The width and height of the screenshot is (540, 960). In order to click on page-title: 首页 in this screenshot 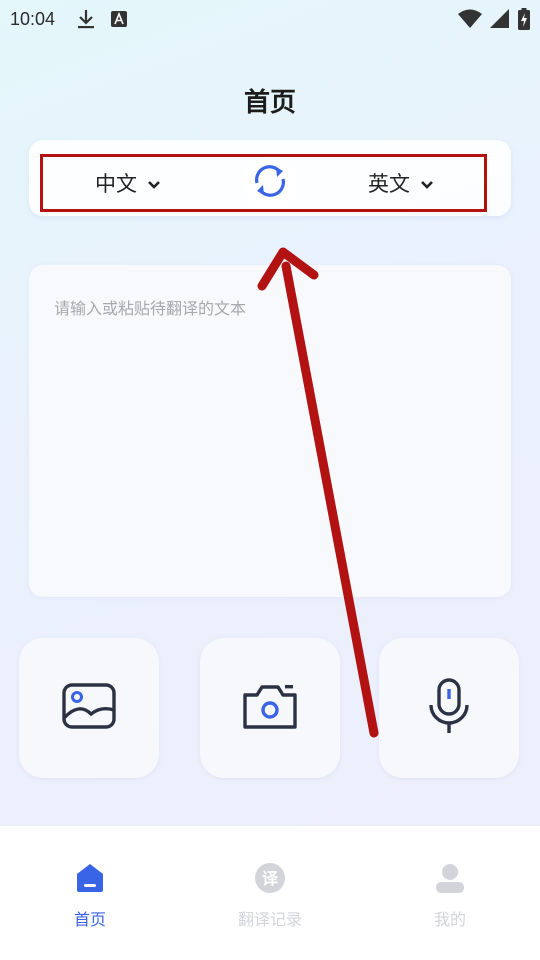, I will do `click(269, 103)`.